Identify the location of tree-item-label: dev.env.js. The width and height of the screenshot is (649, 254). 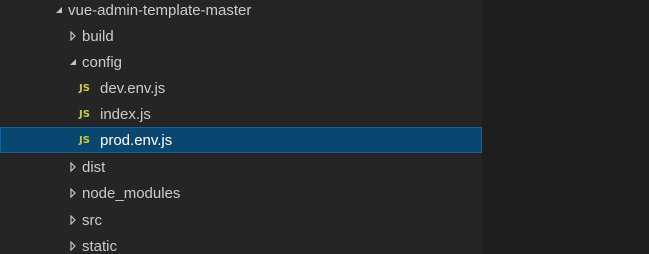
(133, 88).